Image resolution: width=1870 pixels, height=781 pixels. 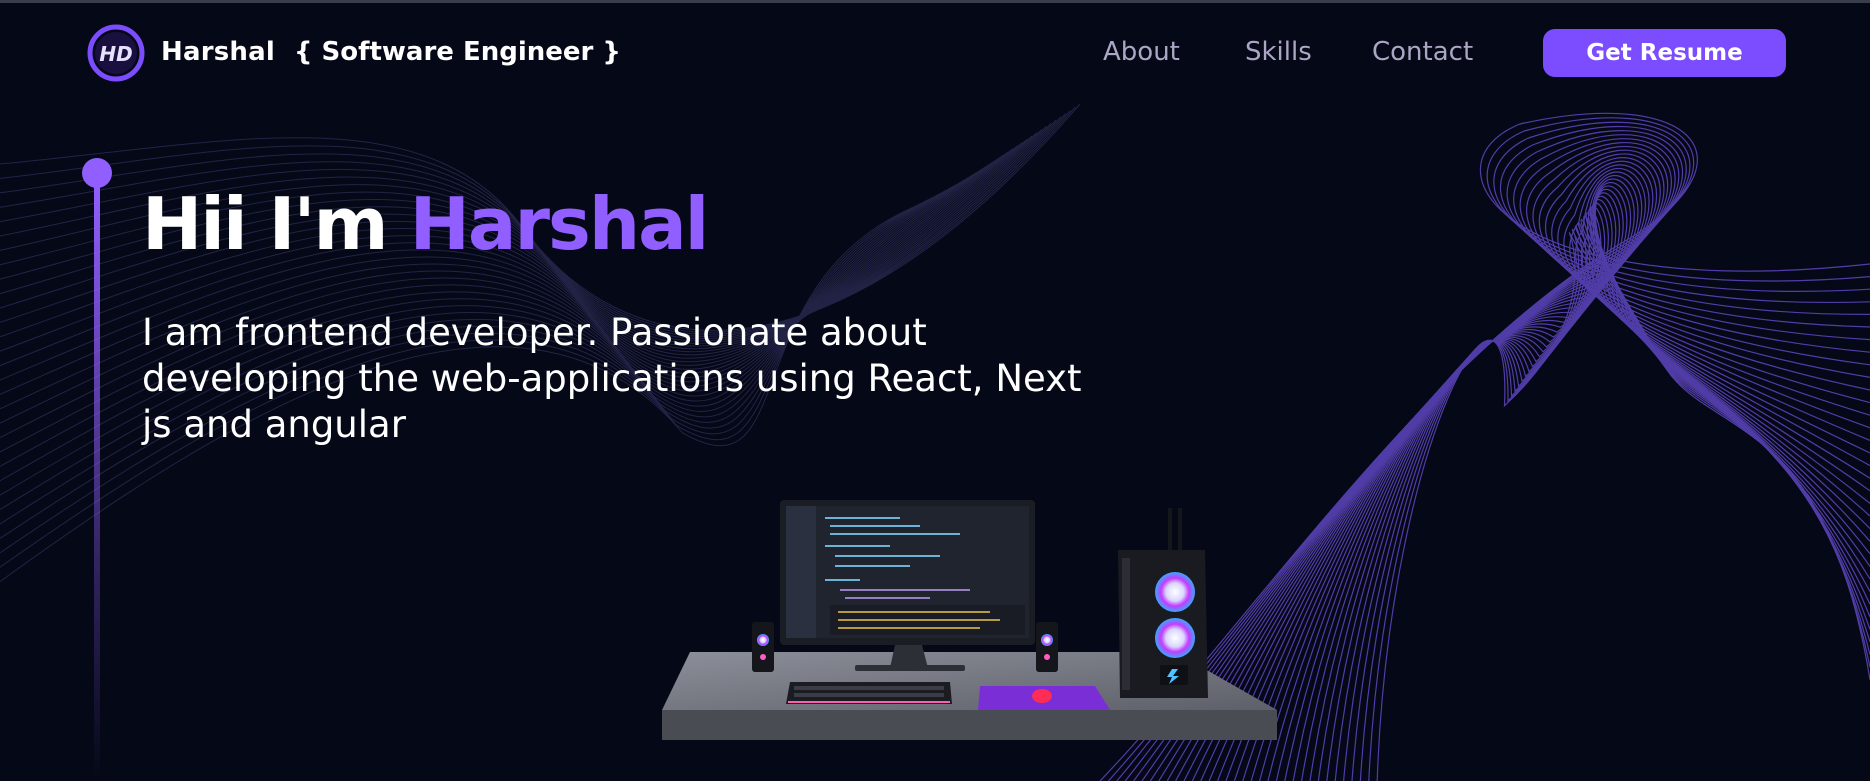 What do you see at coordinates (969, 725) in the screenshot?
I see `desk-edge` at bounding box center [969, 725].